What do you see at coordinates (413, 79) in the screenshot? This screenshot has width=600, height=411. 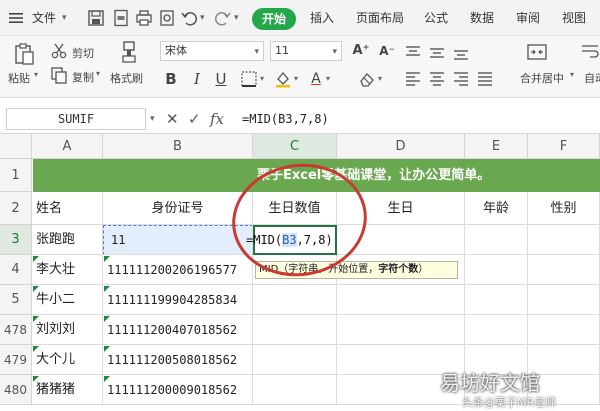 I see `align-left-icon` at bounding box center [413, 79].